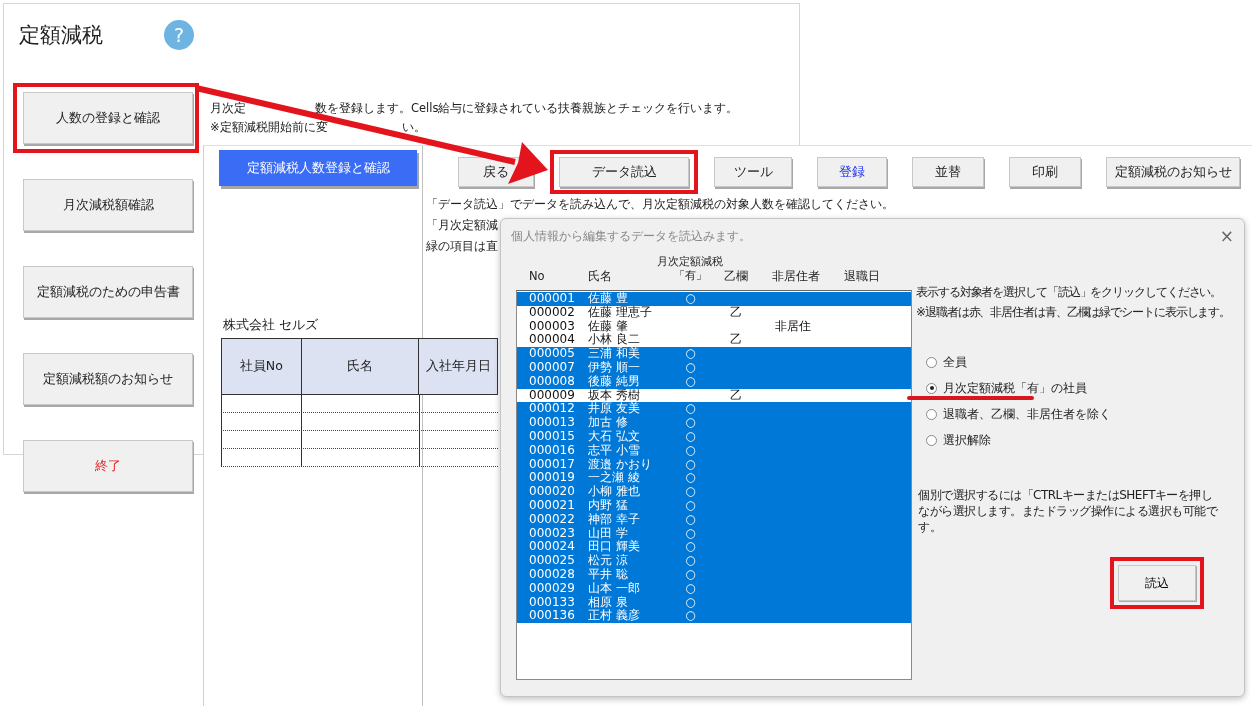  What do you see at coordinates (108, 205) in the screenshot?
I see `sidebar-button: 月次減税額確認` at bounding box center [108, 205].